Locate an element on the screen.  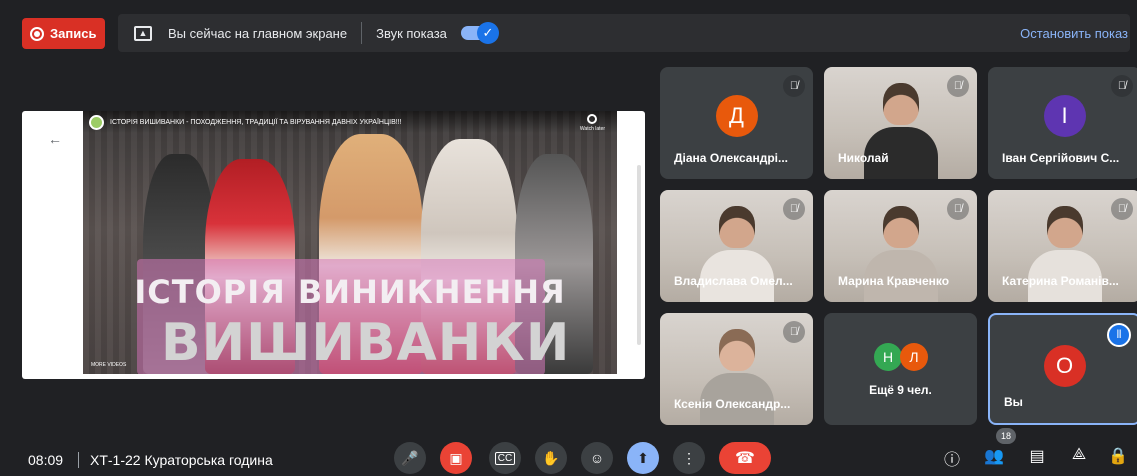
raise-hand-button: ✋ is located at coordinates (551, 458).